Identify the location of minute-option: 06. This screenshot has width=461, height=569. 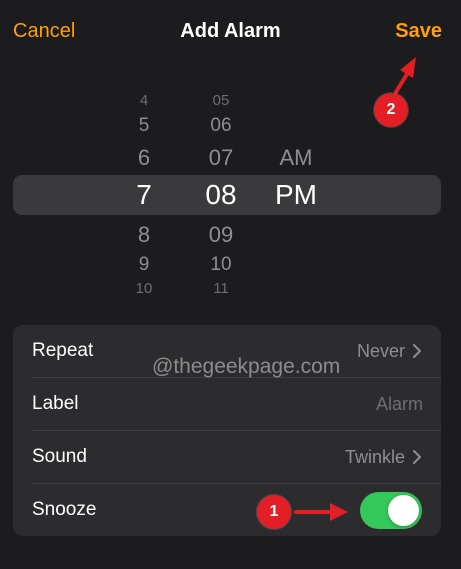
(221, 126).